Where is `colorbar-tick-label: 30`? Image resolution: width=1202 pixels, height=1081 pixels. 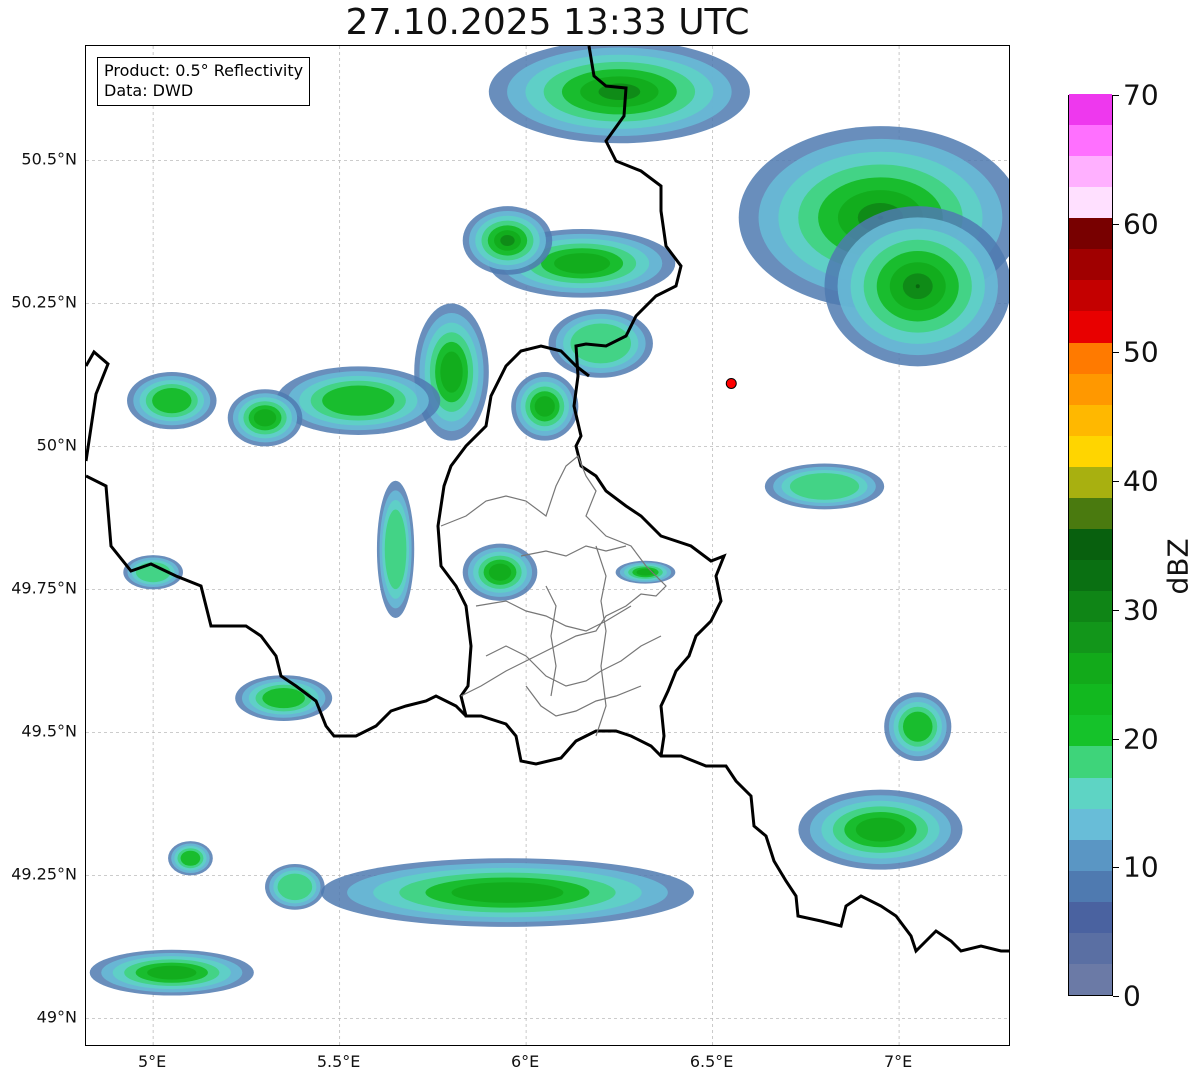
colorbar-tick-label: 30 is located at coordinates (1141, 610).